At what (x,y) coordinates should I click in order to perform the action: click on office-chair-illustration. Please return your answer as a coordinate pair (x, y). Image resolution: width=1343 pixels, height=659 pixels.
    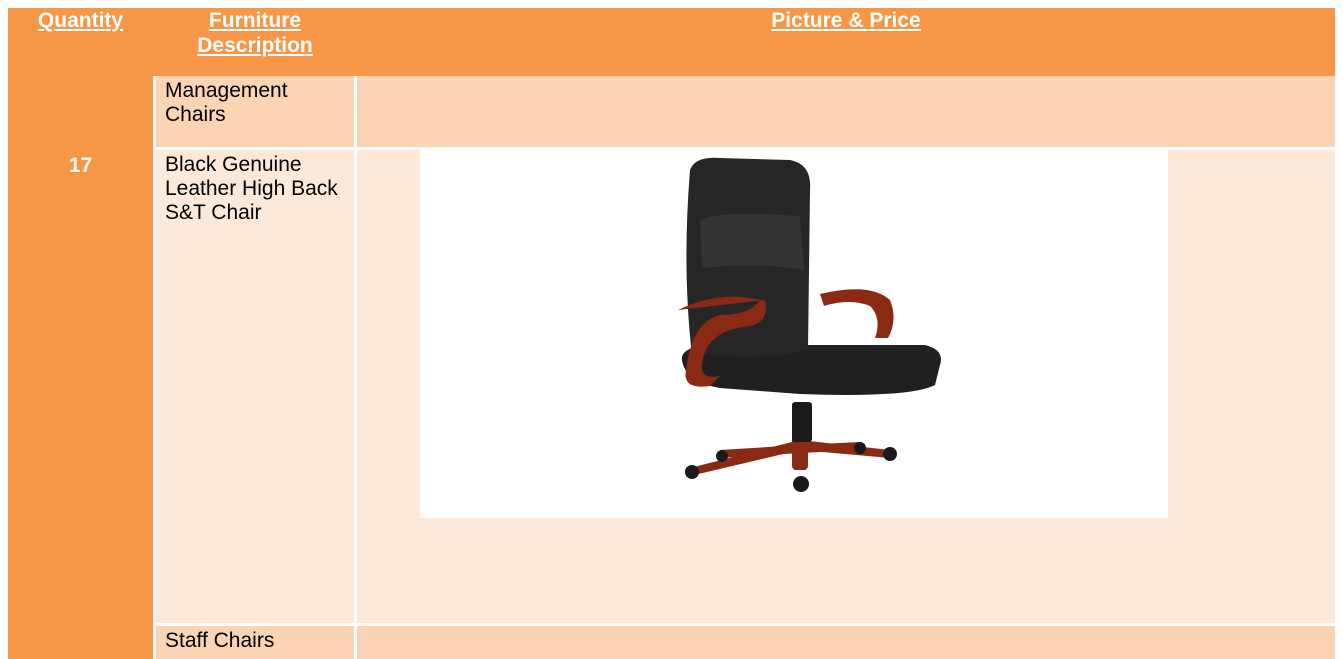
    Looking at the image, I should click on (809, 324).